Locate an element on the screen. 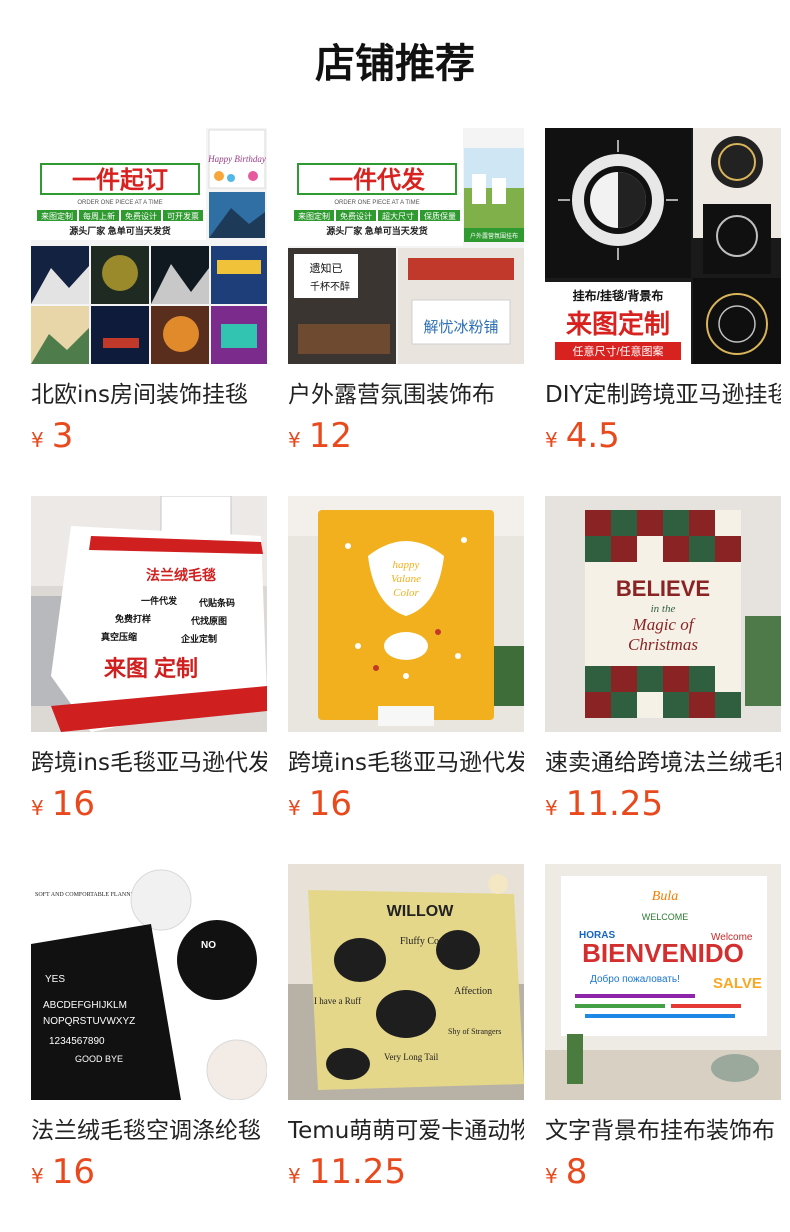  svg-text: Christmas is located at coordinates (663, 644).